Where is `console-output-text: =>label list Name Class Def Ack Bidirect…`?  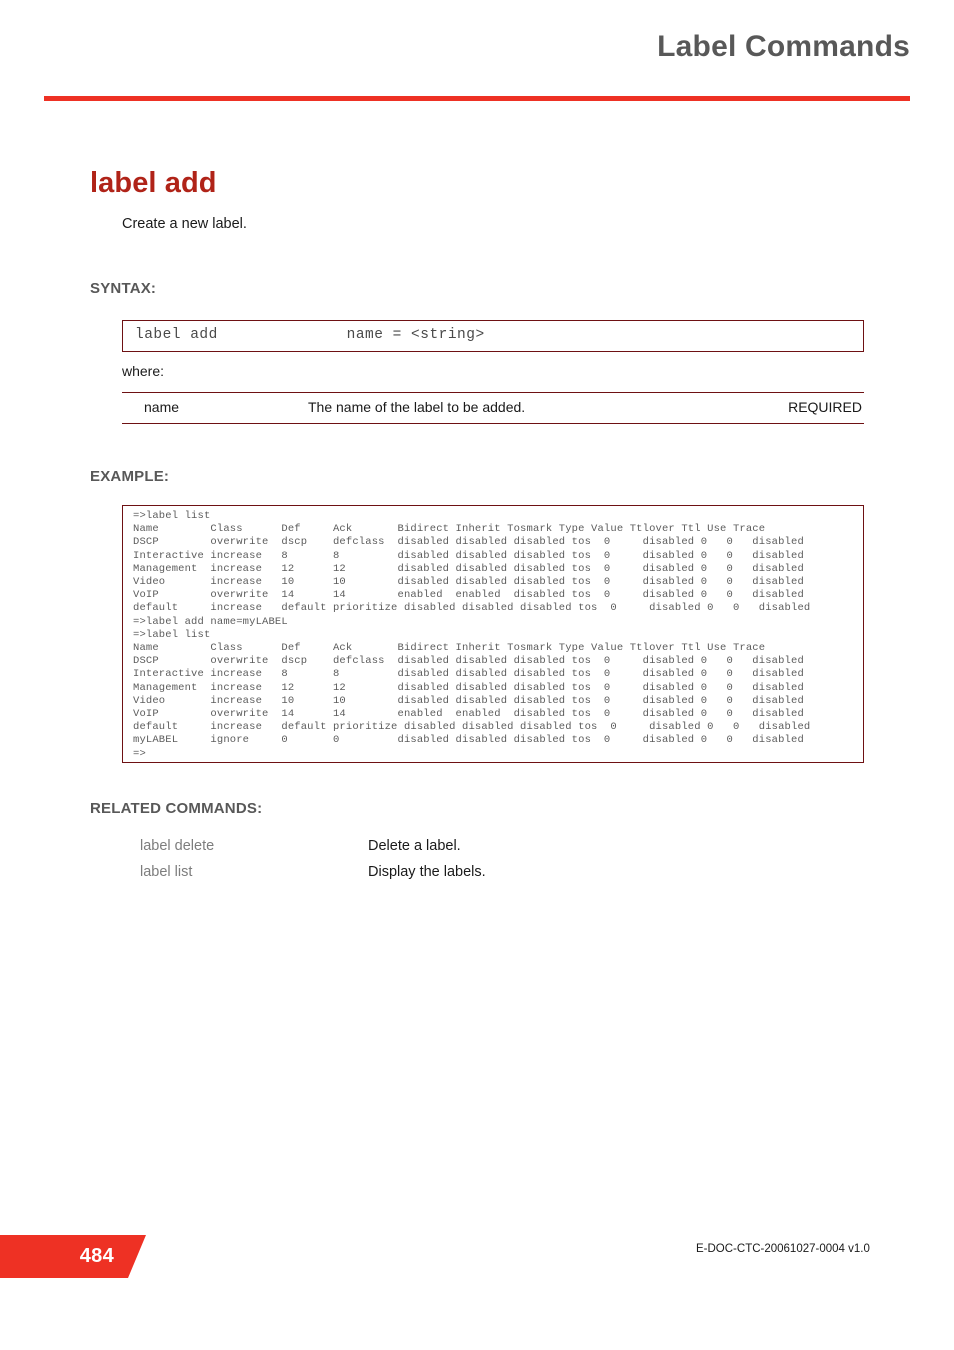 console-output-text: =>label list Name Class Def Ack Bidirect… is located at coordinates (472, 635).